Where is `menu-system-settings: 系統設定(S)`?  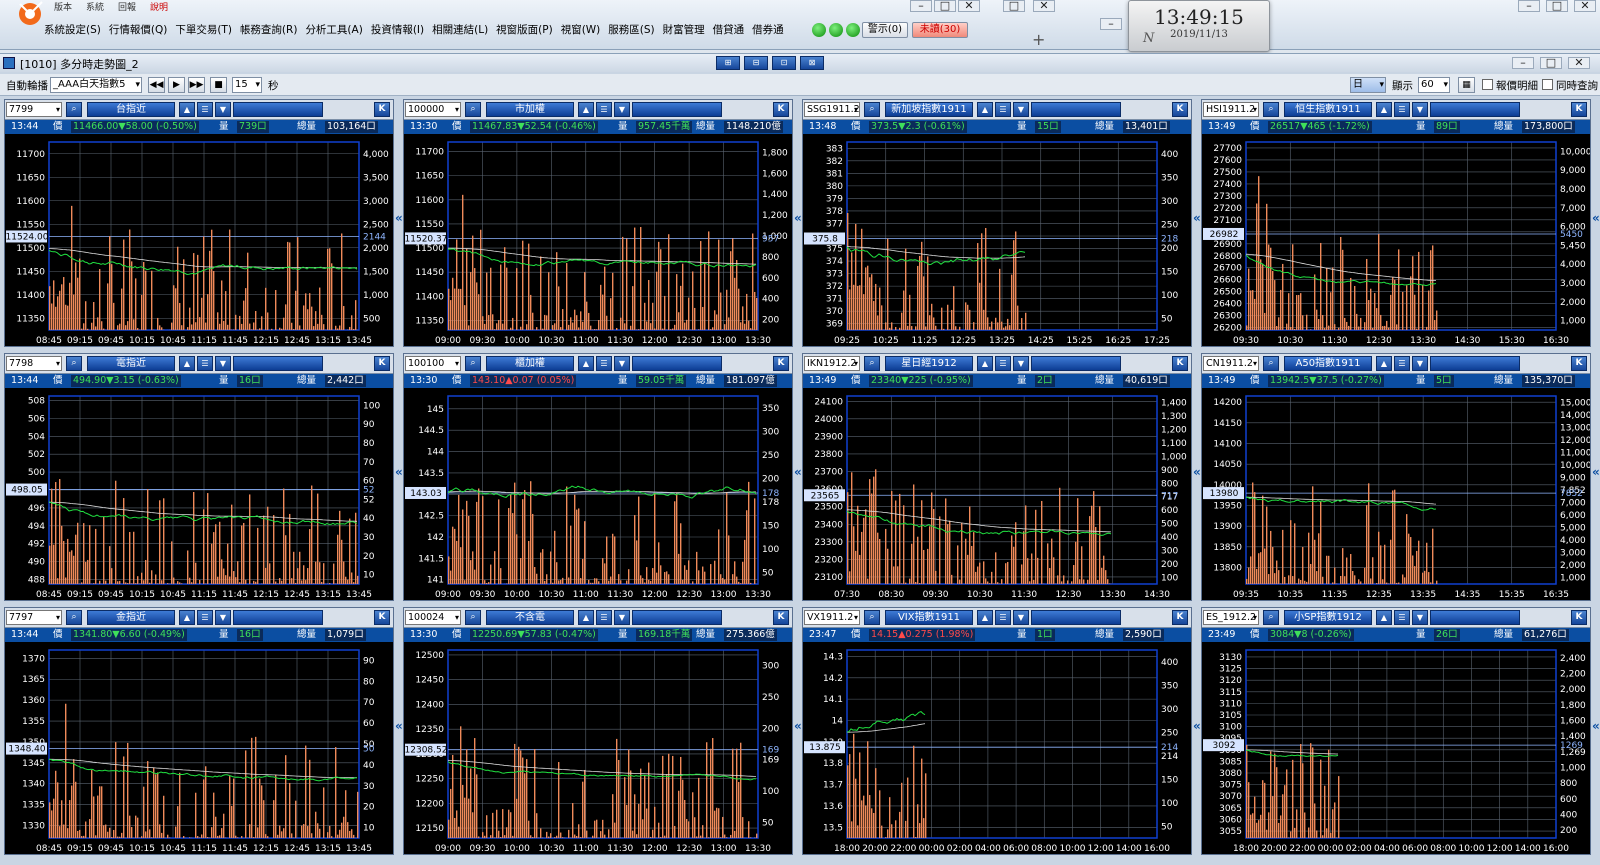 menu-system-settings: 系統設定(S) is located at coordinates (72, 30).